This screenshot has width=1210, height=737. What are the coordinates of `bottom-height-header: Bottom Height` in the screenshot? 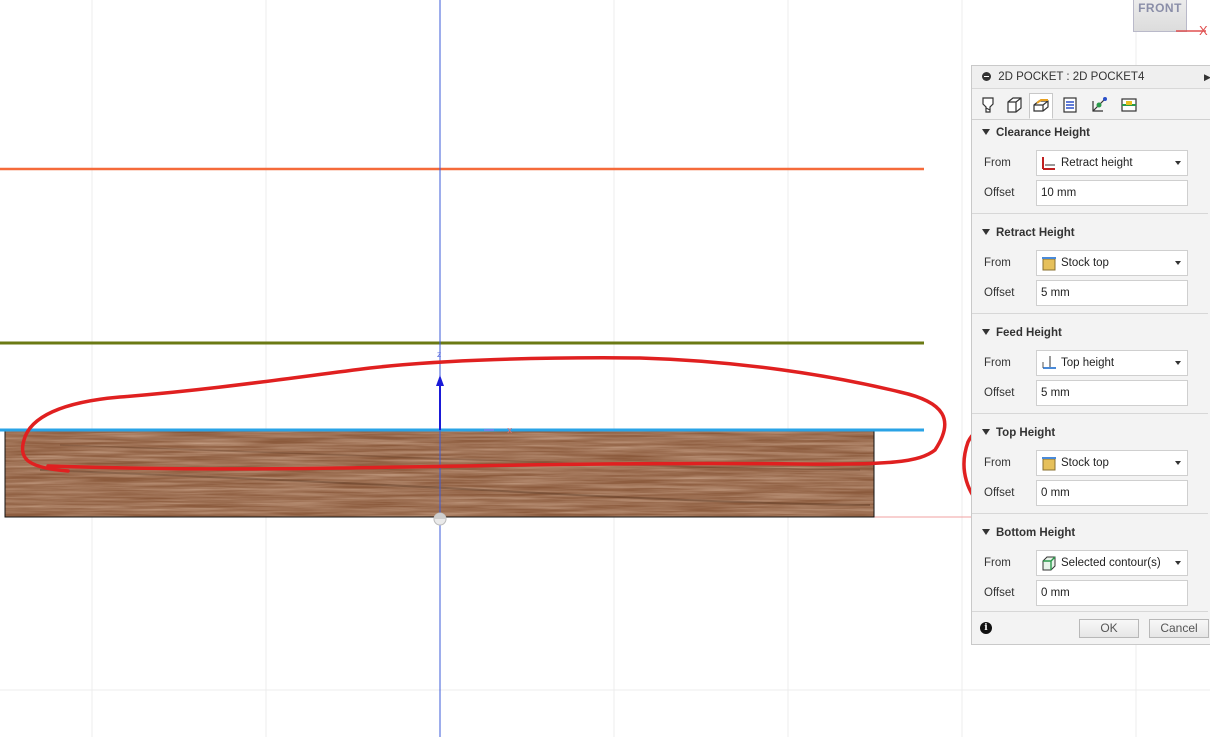 It's located at (1028, 533).